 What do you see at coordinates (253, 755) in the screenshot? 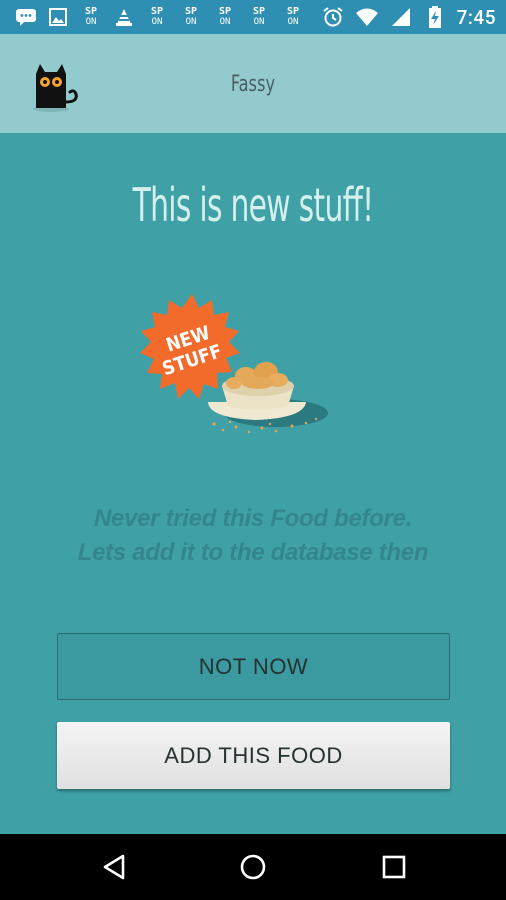
I see `add-this-food-button: ADD THIS FOOD` at bounding box center [253, 755].